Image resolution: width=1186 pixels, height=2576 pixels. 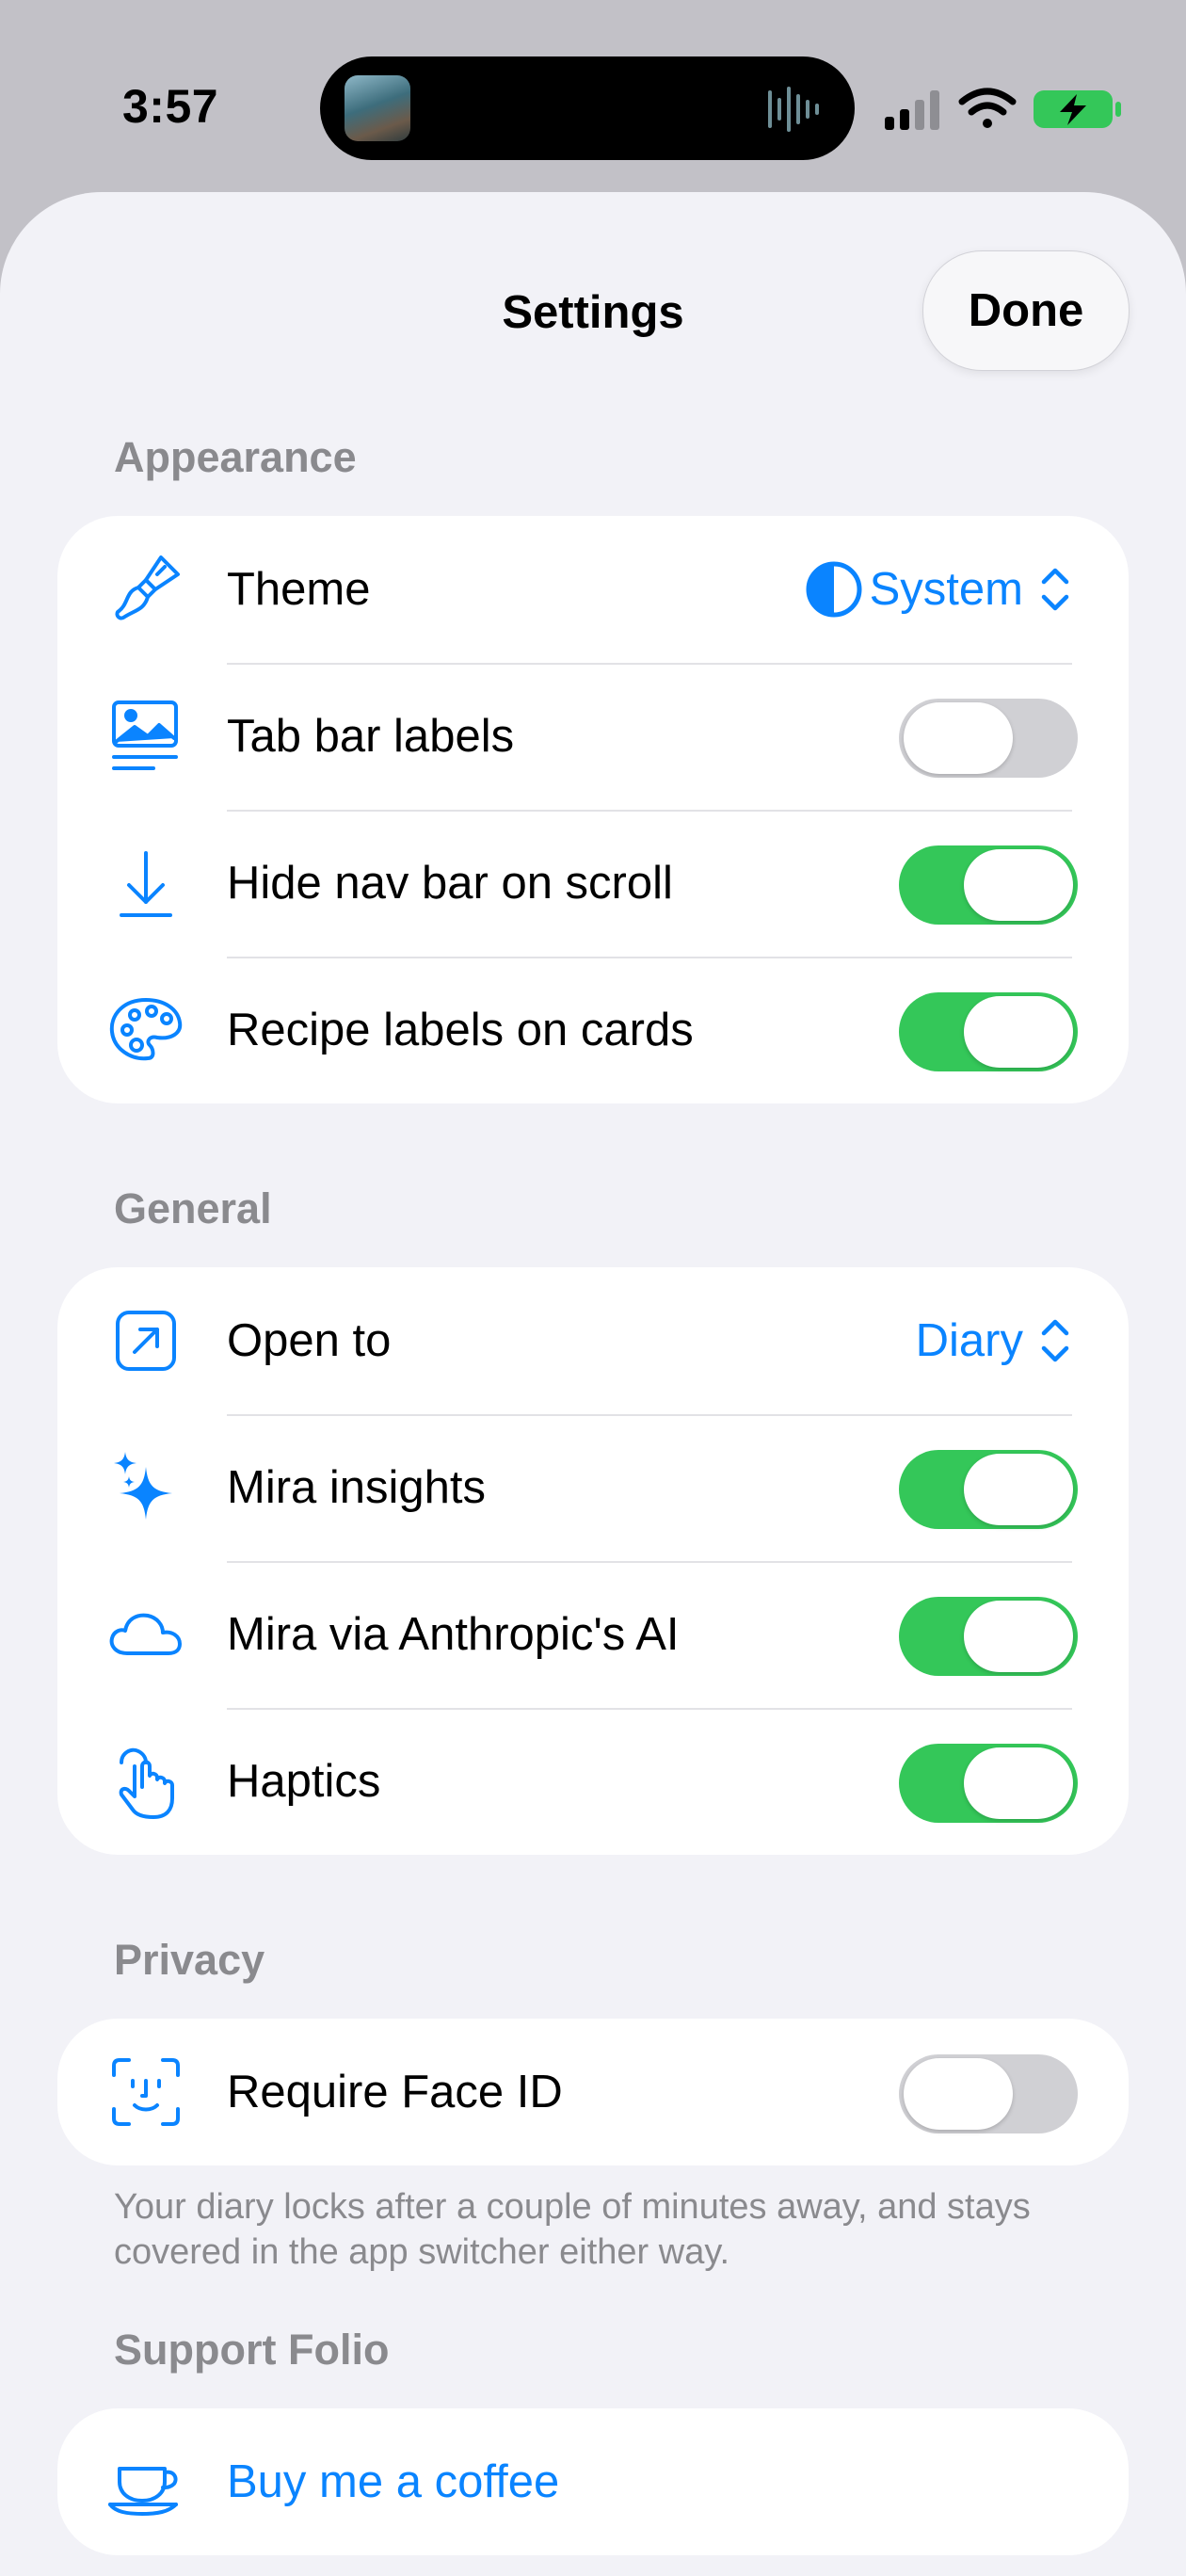 I want to click on open-to-picker: Diary, so click(x=995, y=1340).